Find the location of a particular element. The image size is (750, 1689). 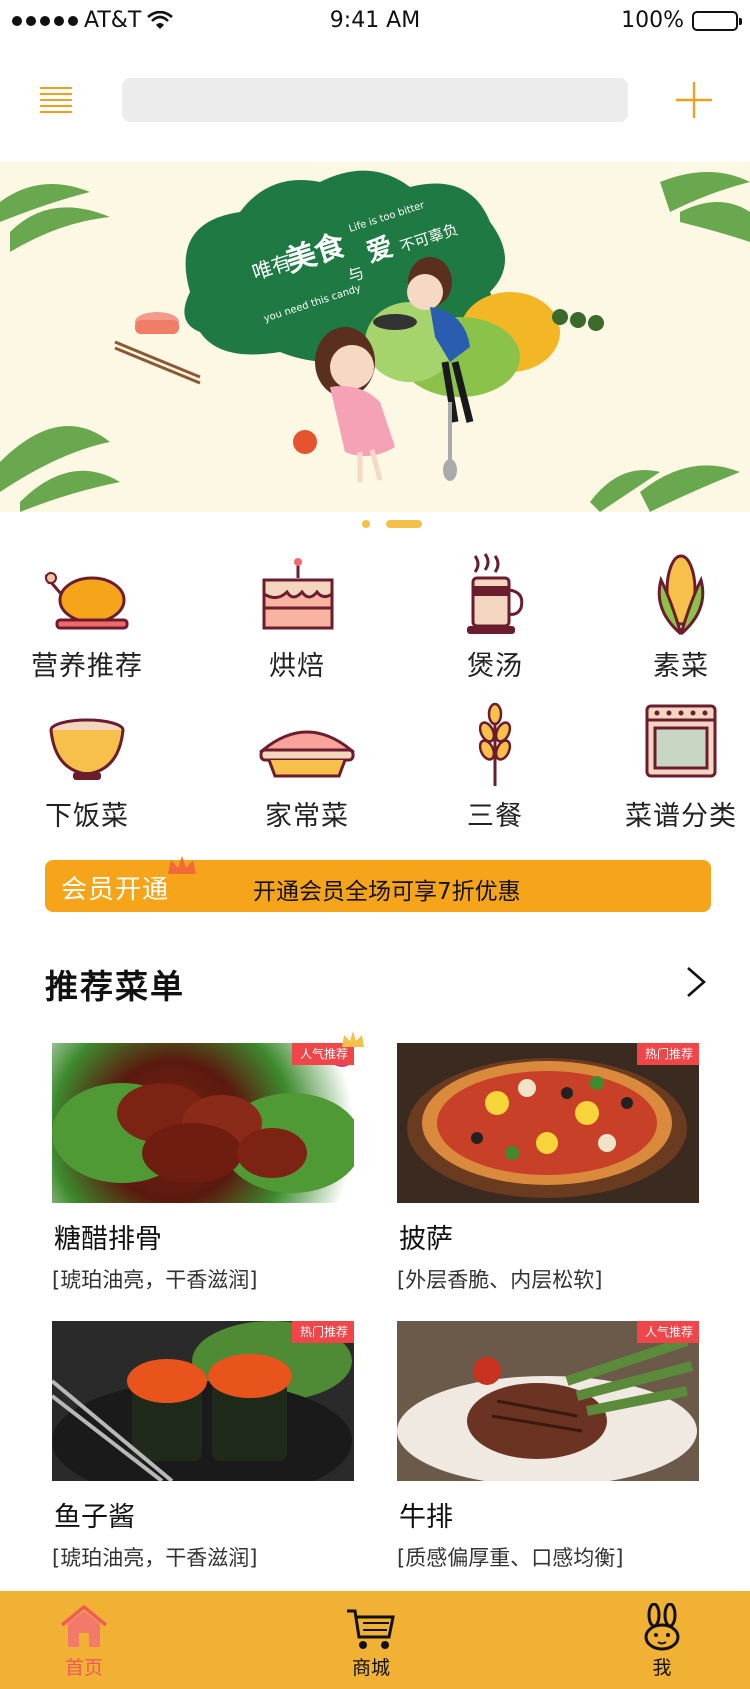

recipe-card: 人气推荐 糖醋排骨 [琥珀油亮，干香滋润] is located at coordinates (208, 1162).